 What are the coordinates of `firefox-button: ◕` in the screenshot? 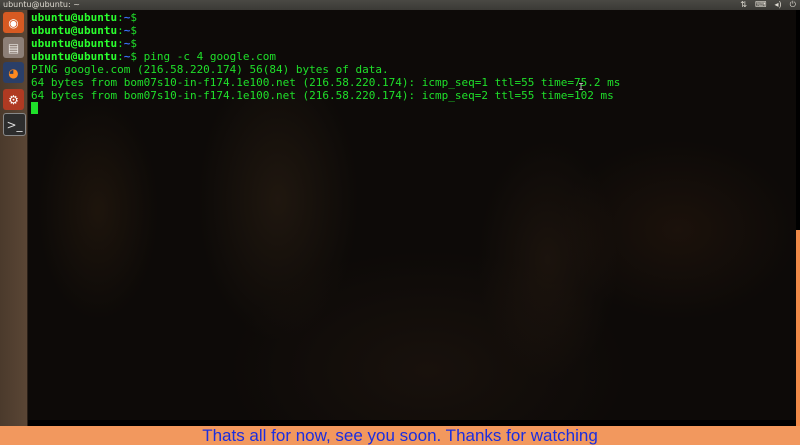 It's located at (13, 72).